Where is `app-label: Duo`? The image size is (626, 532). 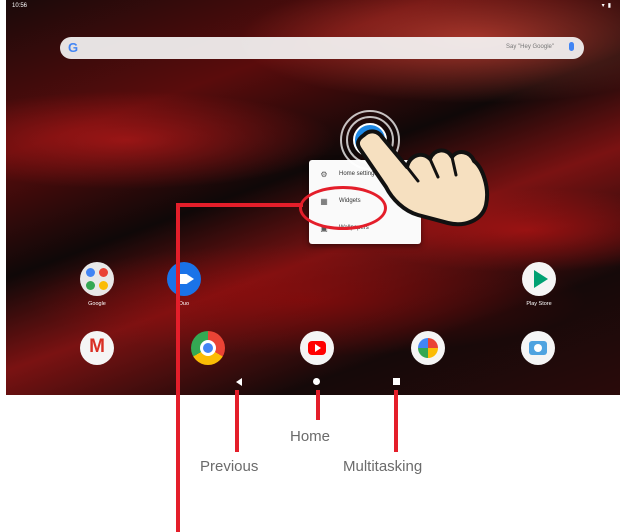 app-label: Duo is located at coordinates (184, 304).